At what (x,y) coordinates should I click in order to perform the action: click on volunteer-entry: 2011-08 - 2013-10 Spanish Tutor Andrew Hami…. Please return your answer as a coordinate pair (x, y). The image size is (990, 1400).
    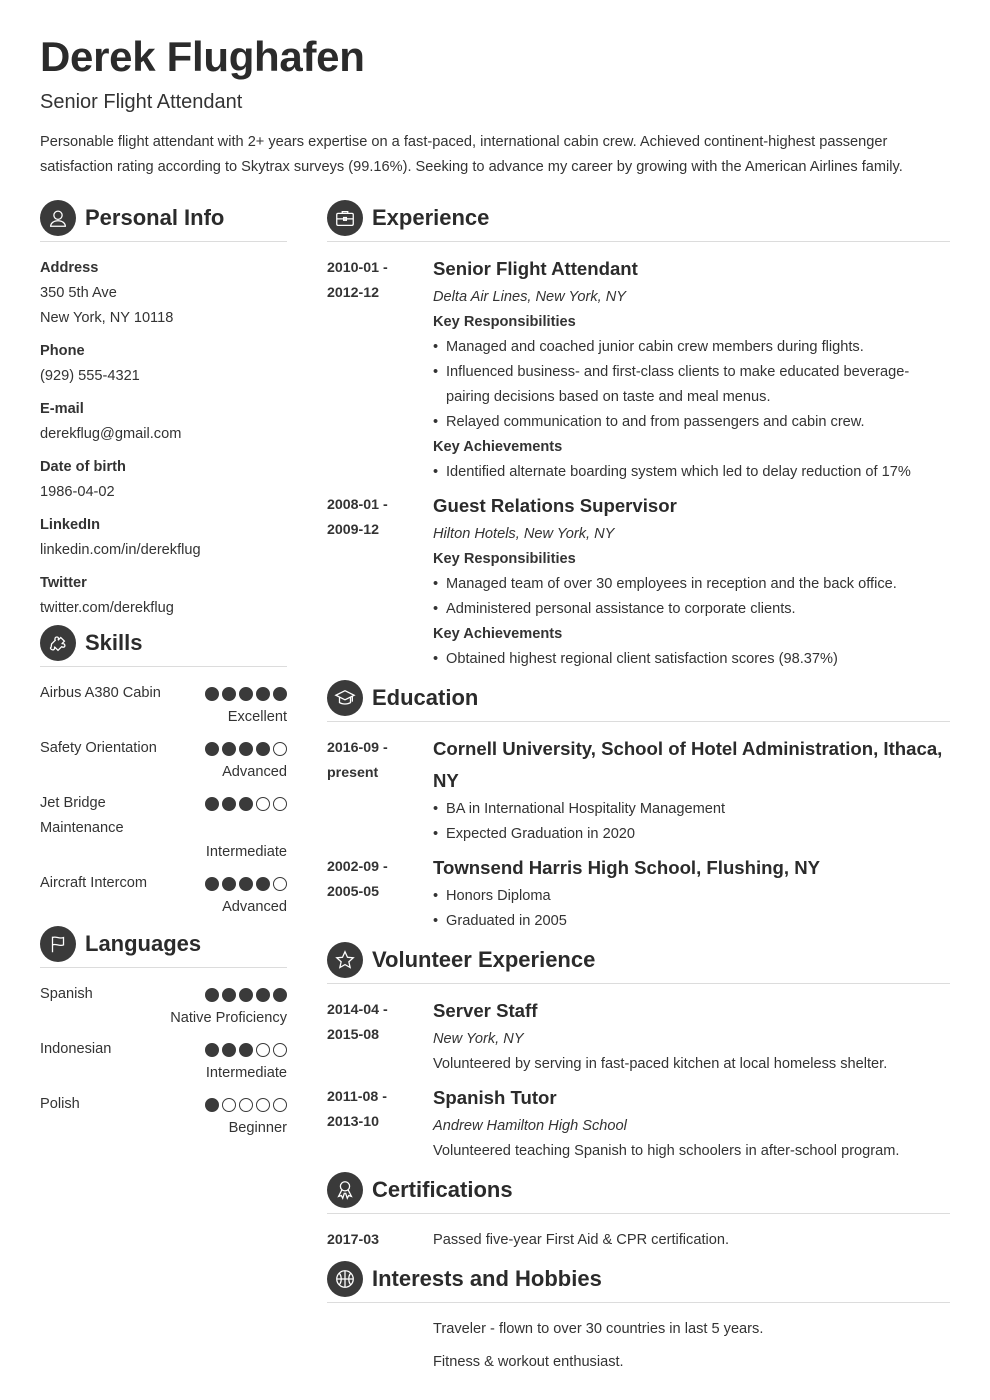
    Looking at the image, I should click on (638, 1124).